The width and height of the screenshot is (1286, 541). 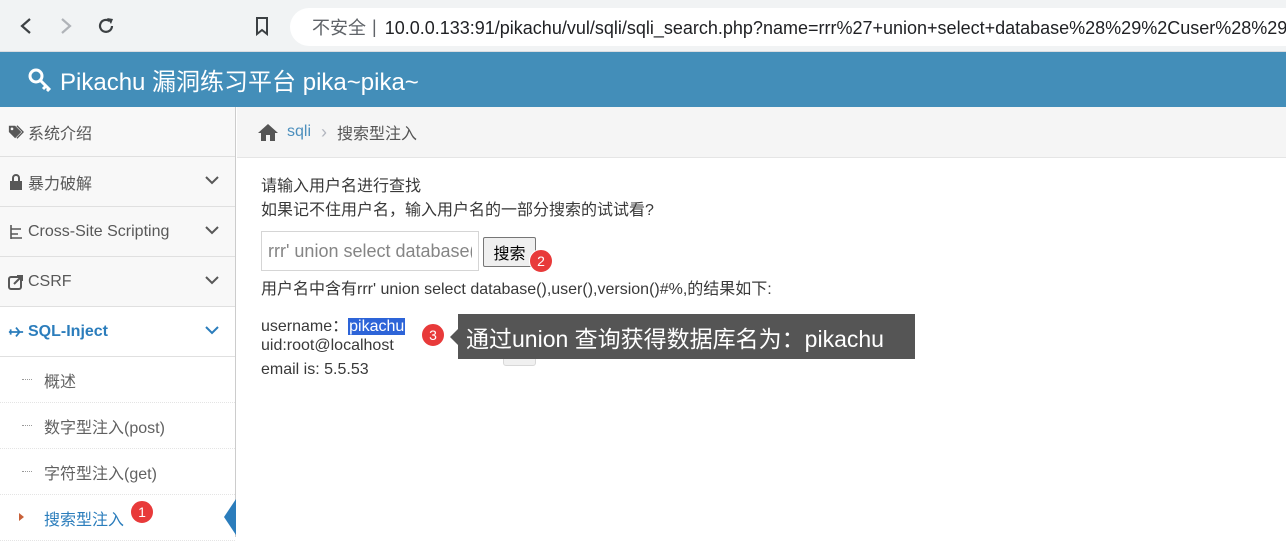 I want to click on annotation-badge-2: 2, so click(x=541, y=261).